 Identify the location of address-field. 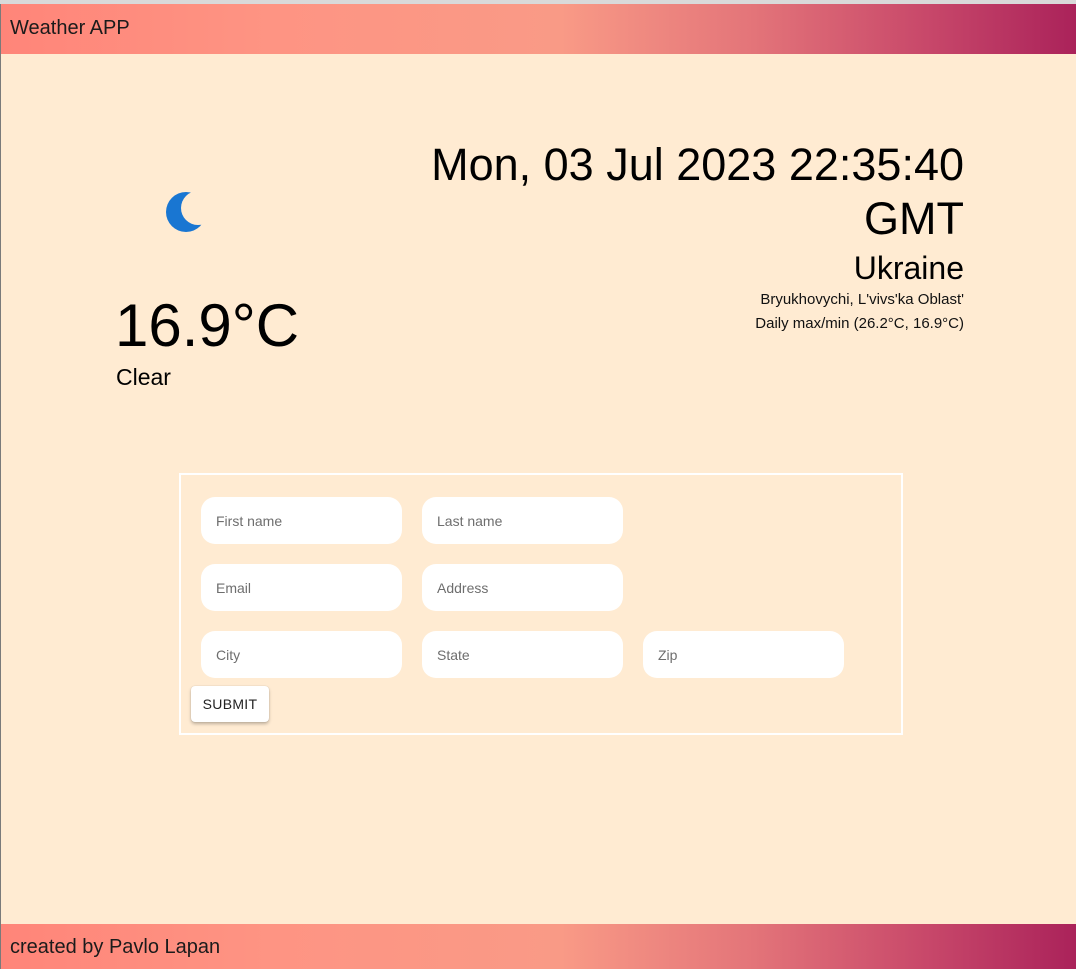
(522, 587).